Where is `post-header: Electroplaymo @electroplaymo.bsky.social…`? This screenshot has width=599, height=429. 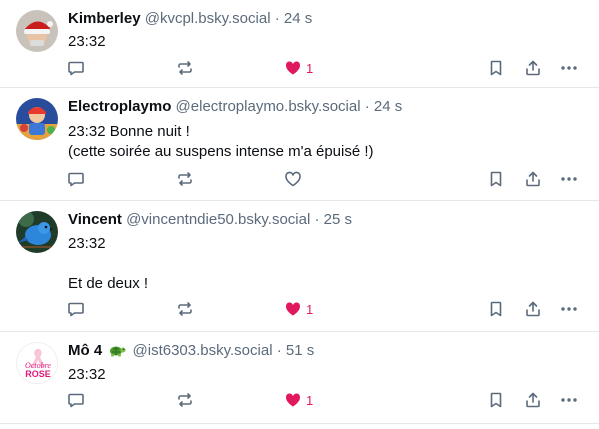
post-header: Electroplaymo @electroplaymo.bsky.social… is located at coordinates (235, 107).